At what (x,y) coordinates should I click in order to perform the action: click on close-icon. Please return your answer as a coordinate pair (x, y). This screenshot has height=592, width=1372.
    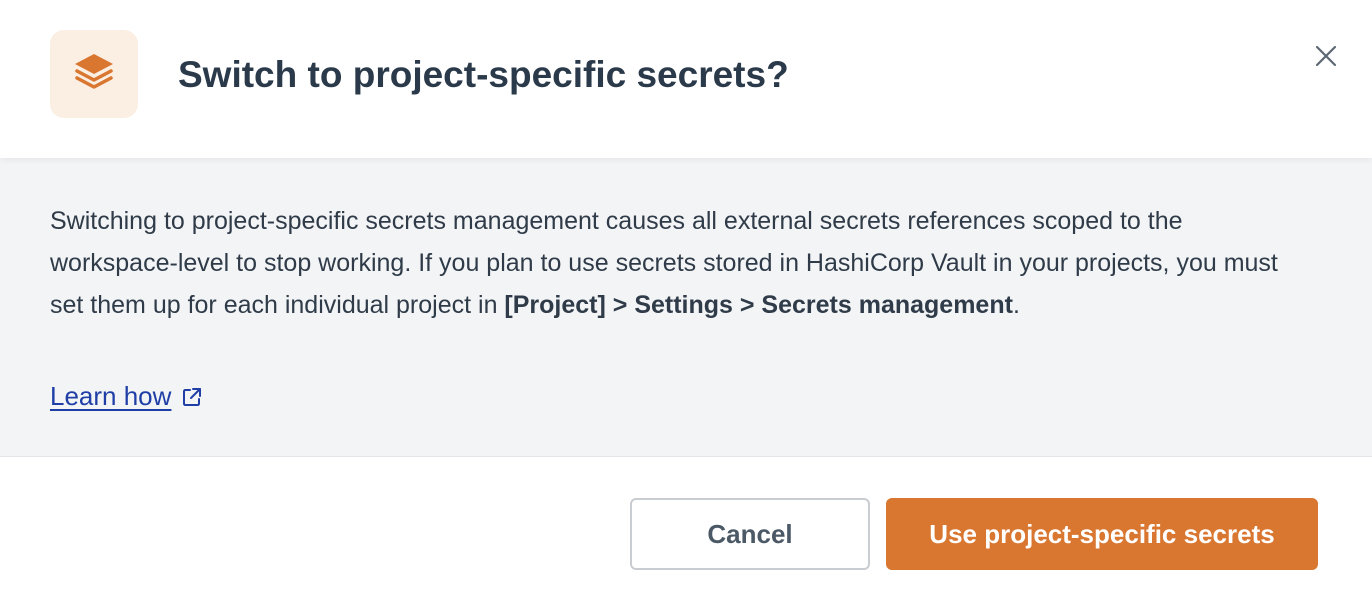
    Looking at the image, I should click on (1326, 58).